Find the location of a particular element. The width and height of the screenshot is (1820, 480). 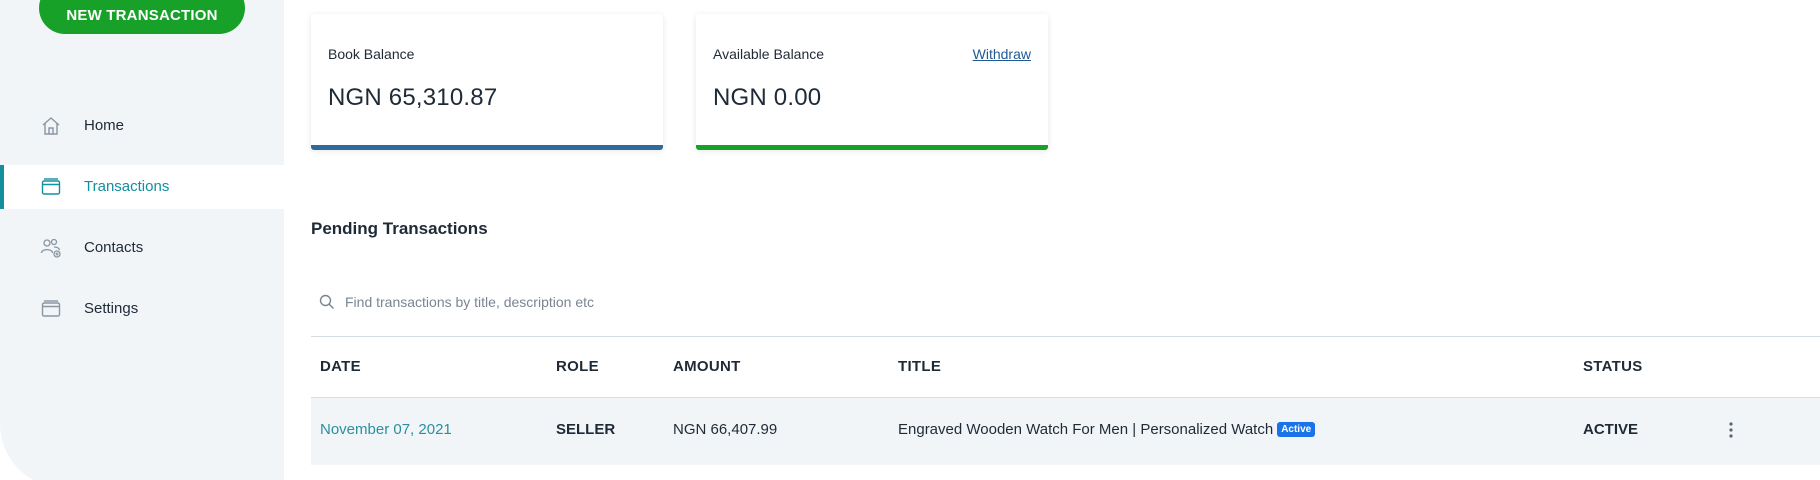

book-balance-card: Book Balance NGN 65,310.87 is located at coordinates (487, 82).